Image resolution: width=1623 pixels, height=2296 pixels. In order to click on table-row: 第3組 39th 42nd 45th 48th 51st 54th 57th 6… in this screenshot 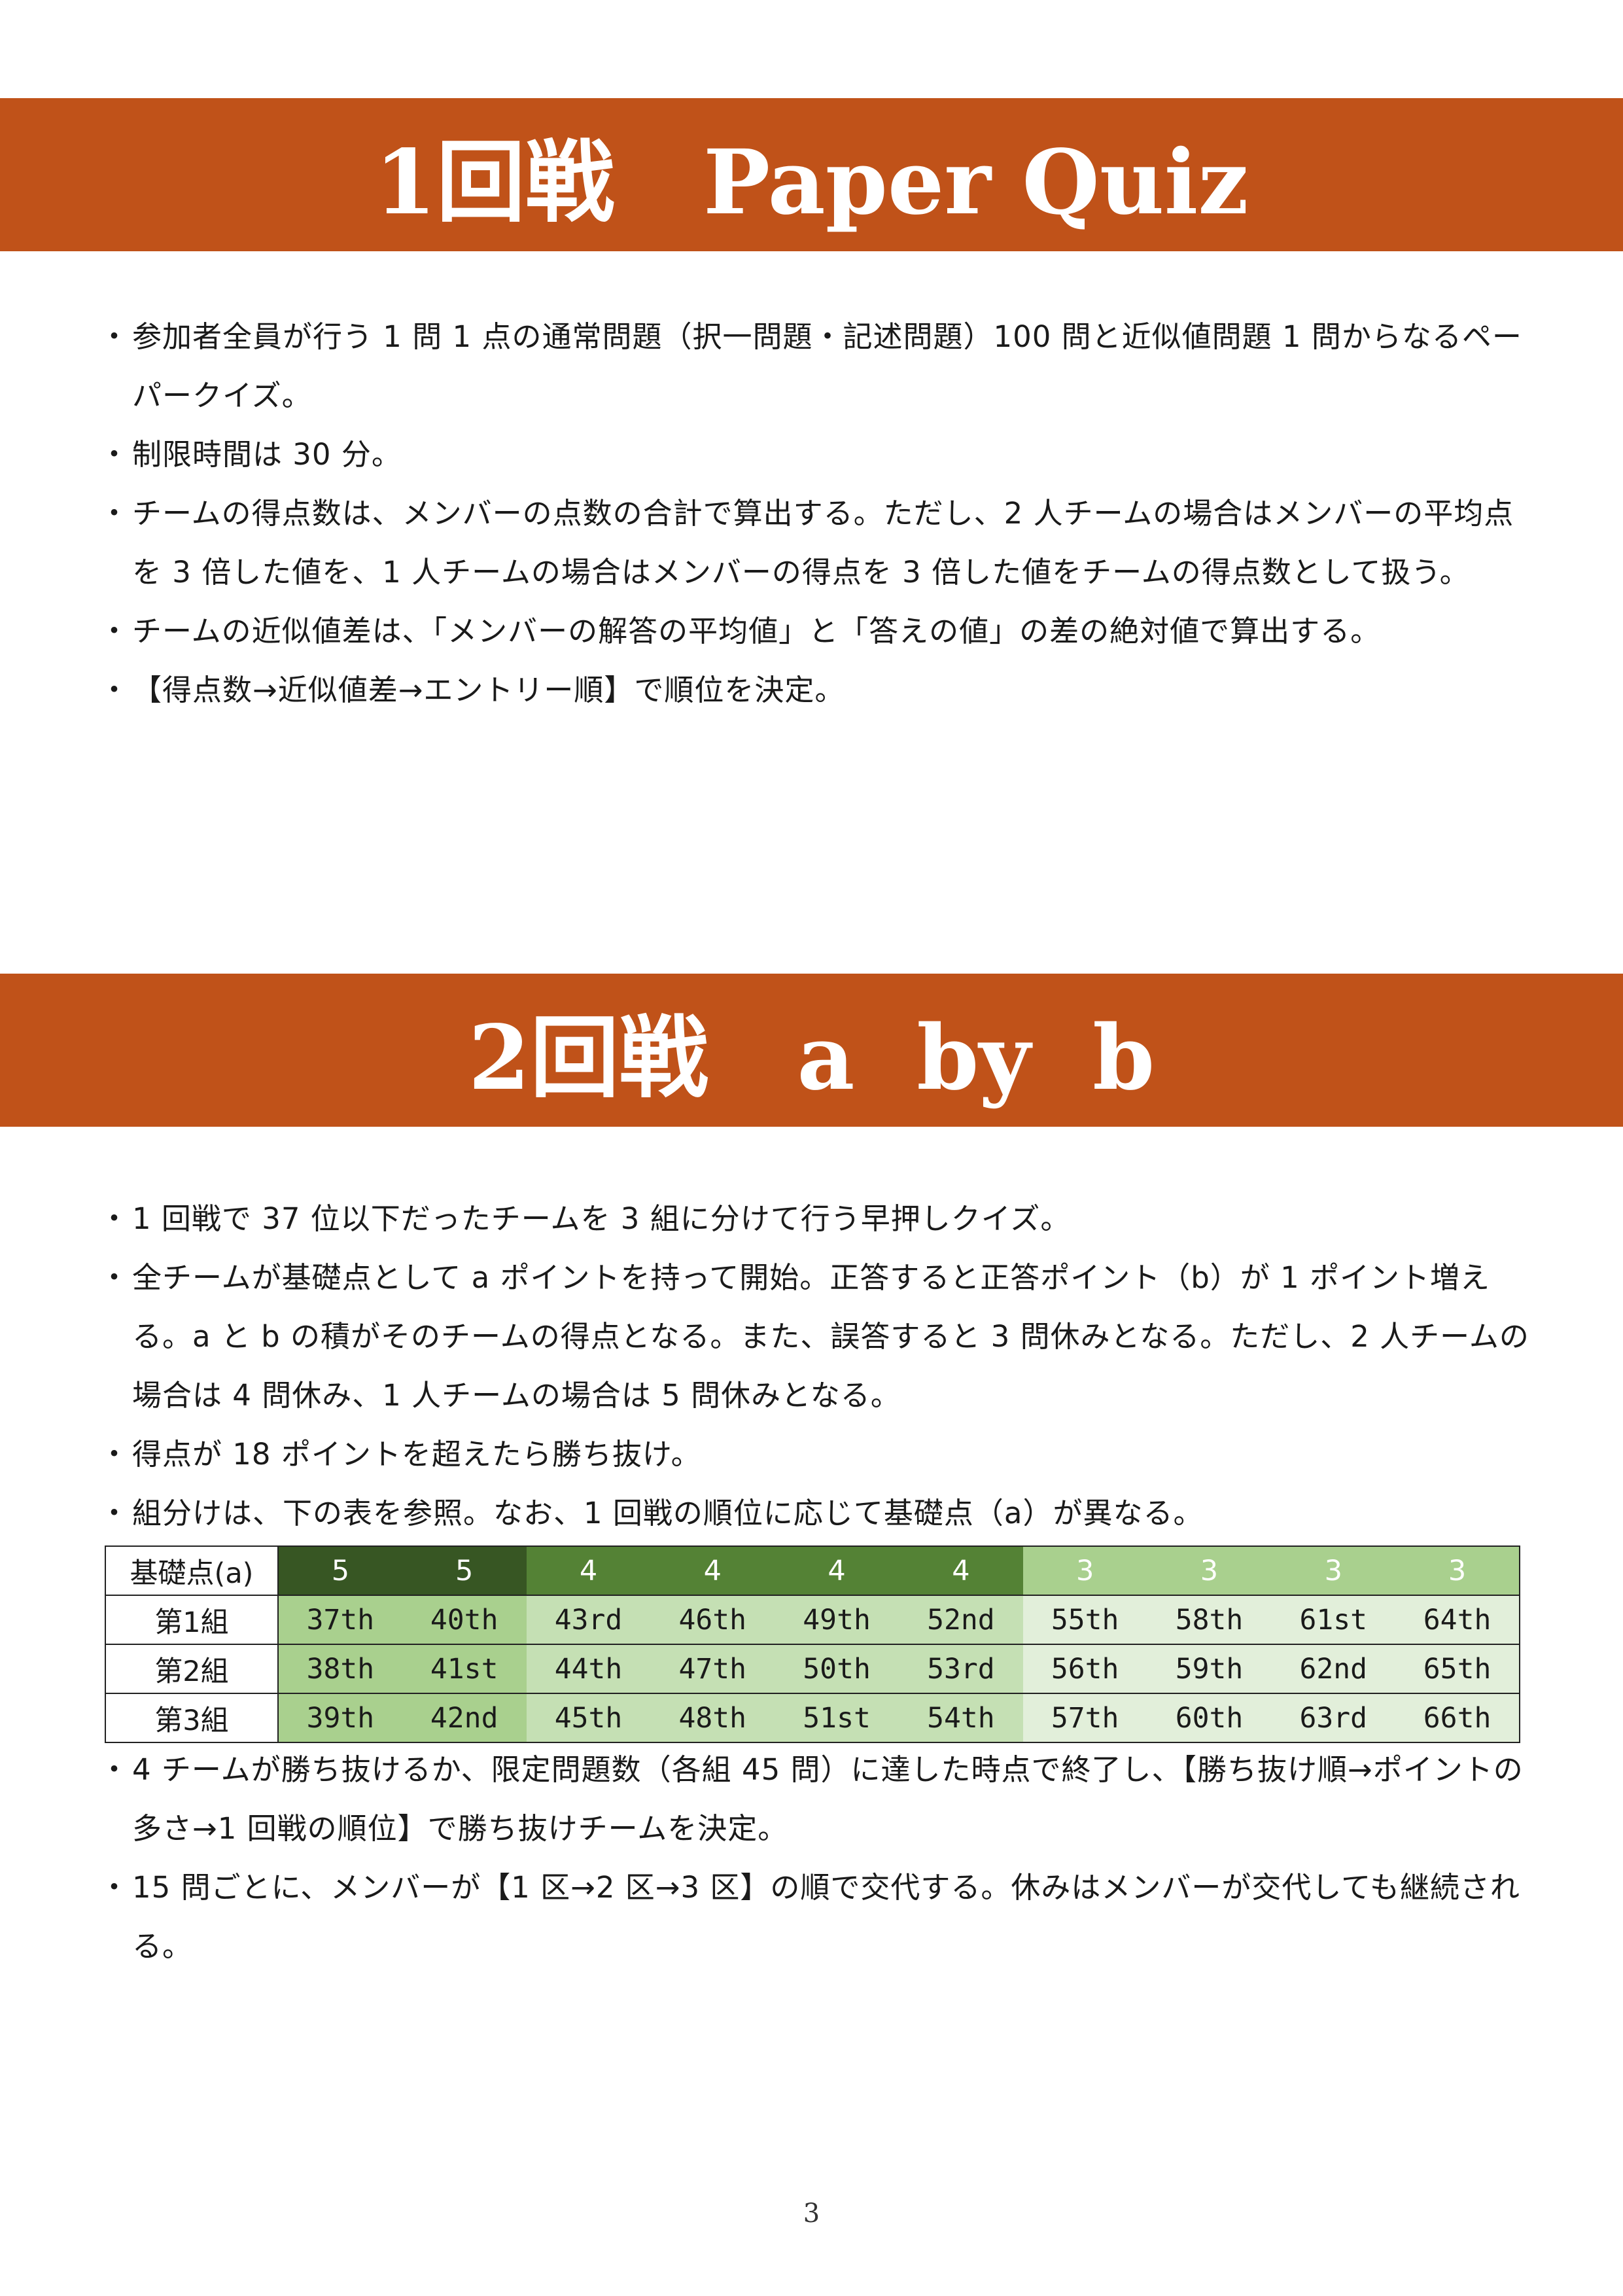, I will do `click(813, 1718)`.